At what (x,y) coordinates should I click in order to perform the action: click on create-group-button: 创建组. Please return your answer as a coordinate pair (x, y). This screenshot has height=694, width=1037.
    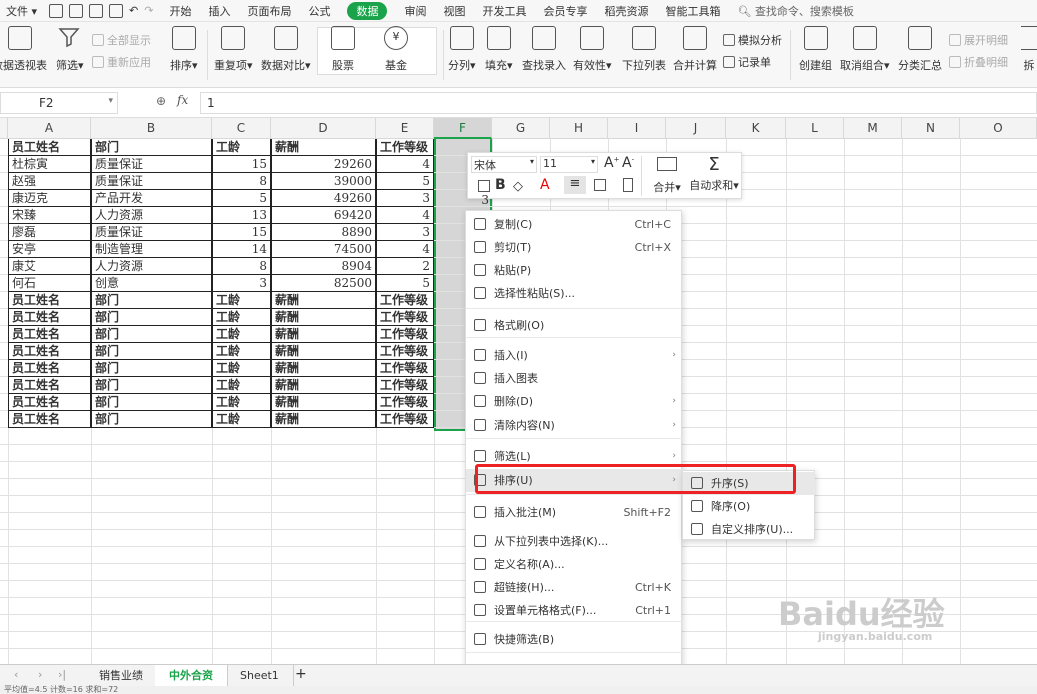
    Looking at the image, I should click on (815, 49).